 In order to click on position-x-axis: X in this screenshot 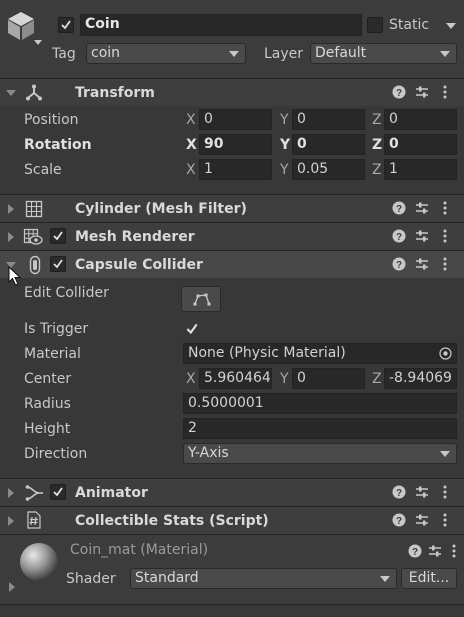, I will do `click(191, 120)`.